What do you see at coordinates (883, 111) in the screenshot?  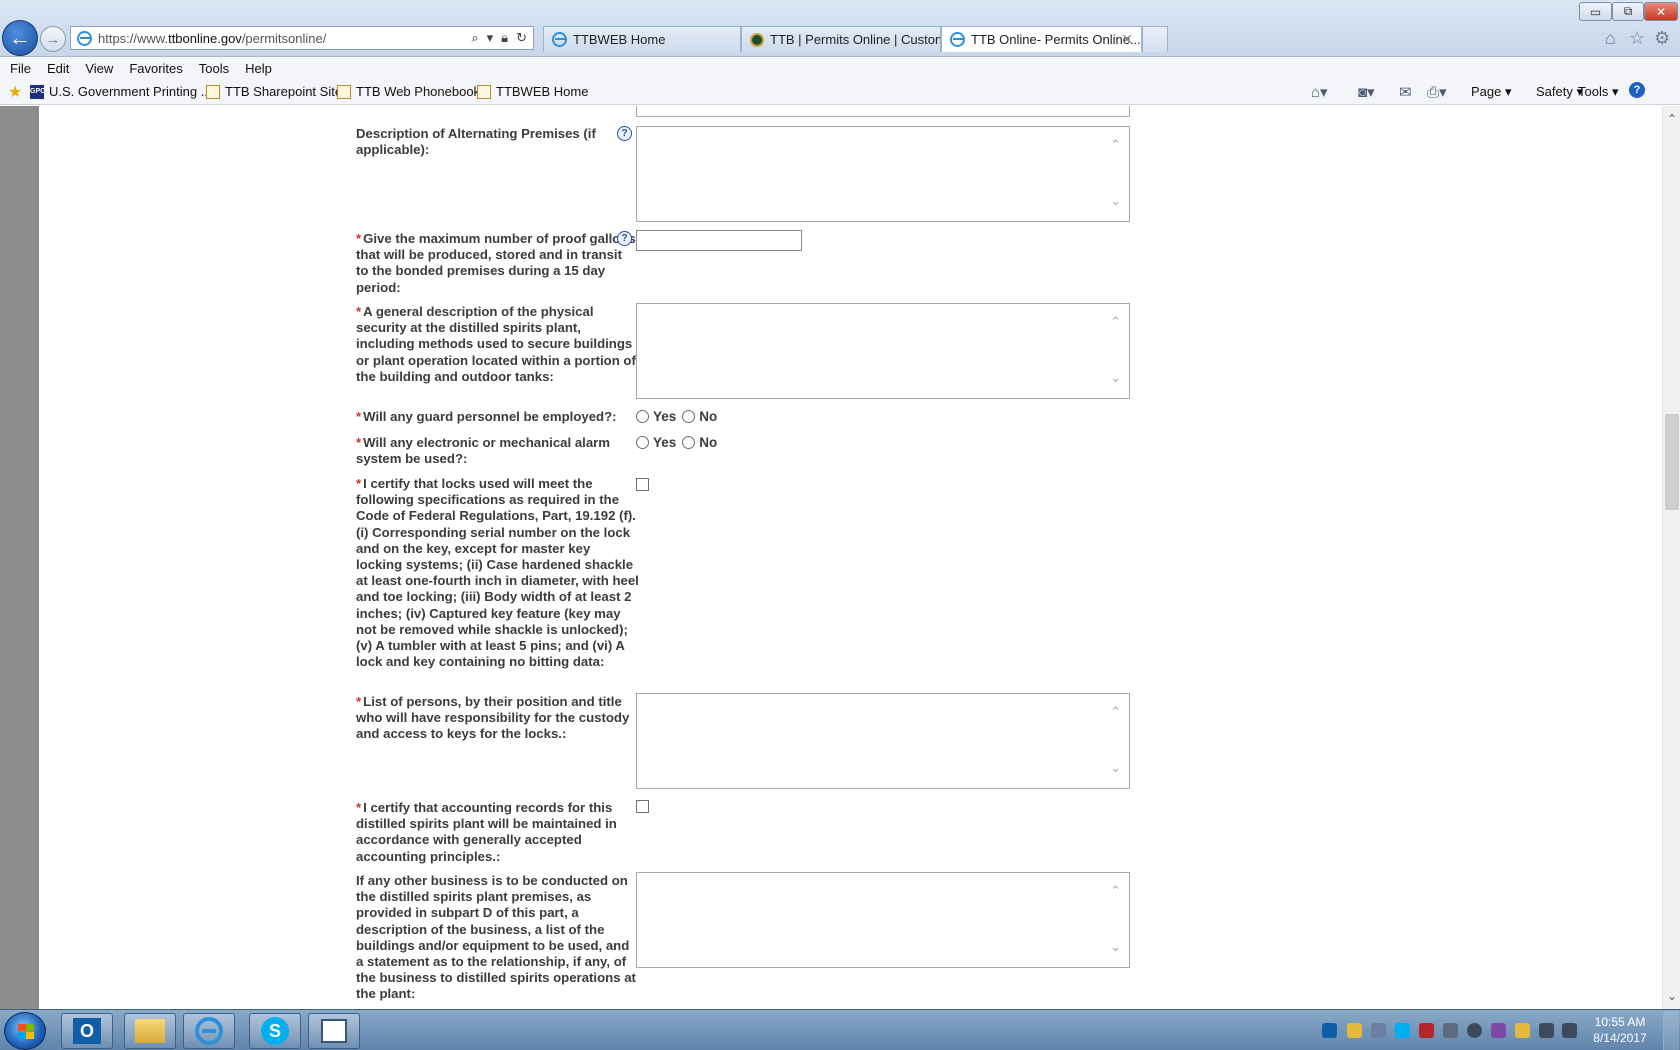 I see `previous-field-edge` at bounding box center [883, 111].